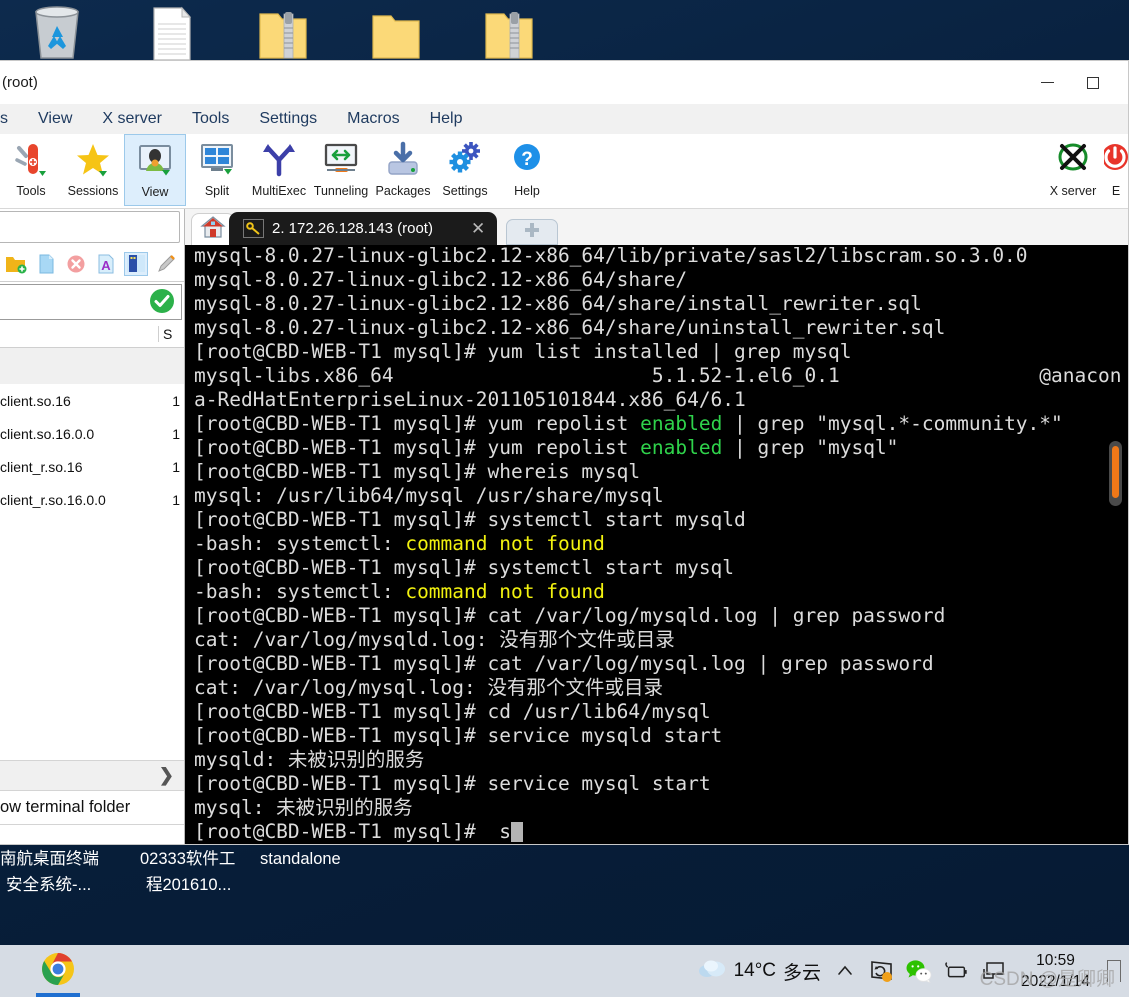  I want to click on ribbon-button-xserver: X server, so click(1073, 170).